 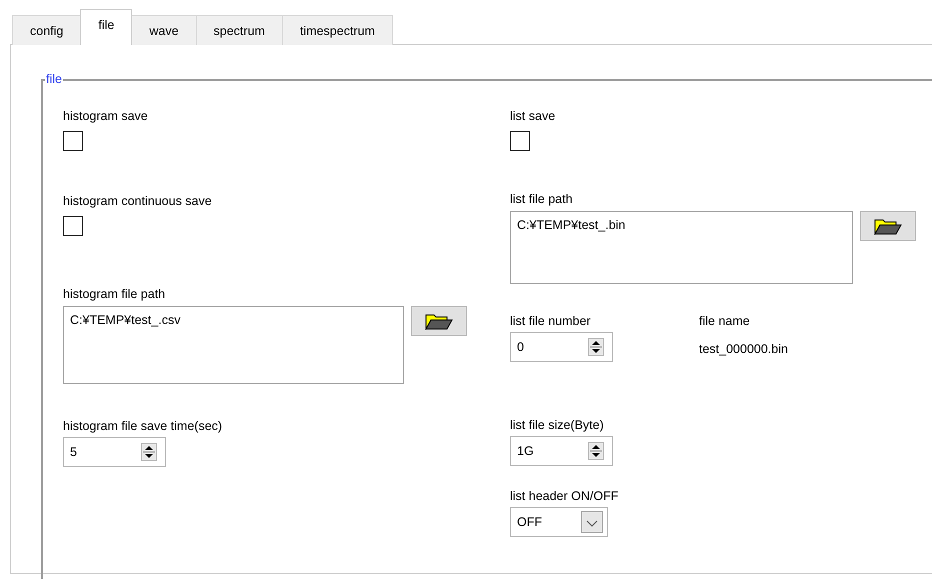 What do you see at coordinates (114, 294) in the screenshot?
I see `field-label: histogram file path` at bounding box center [114, 294].